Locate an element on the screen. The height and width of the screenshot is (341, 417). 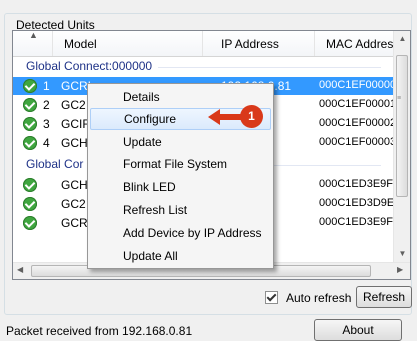
group-title-text: Global Connect:000000 is located at coordinates (92, 66).